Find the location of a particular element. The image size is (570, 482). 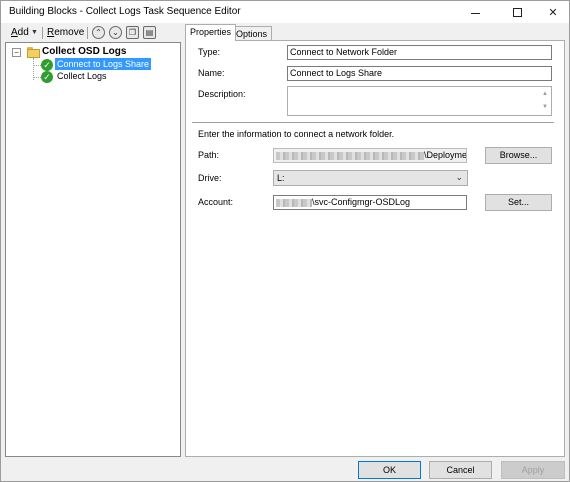

toolbar: Add ▼ Remove ⌃ ⌄ ❐ ▤ is located at coordinates (92, 33).